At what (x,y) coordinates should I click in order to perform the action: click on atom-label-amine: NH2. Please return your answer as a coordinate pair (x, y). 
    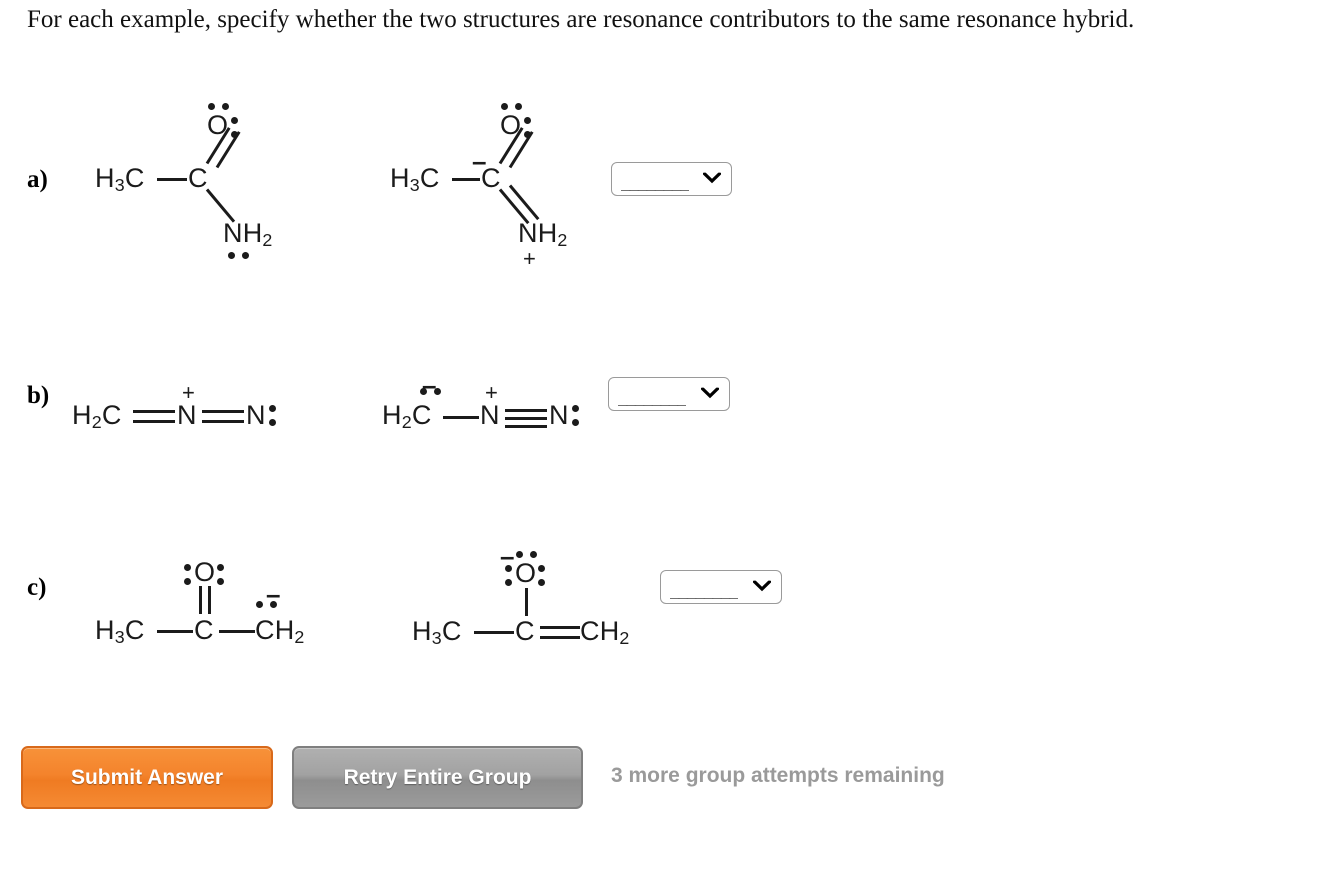
    Looking at the image, I should click on (248, 234).